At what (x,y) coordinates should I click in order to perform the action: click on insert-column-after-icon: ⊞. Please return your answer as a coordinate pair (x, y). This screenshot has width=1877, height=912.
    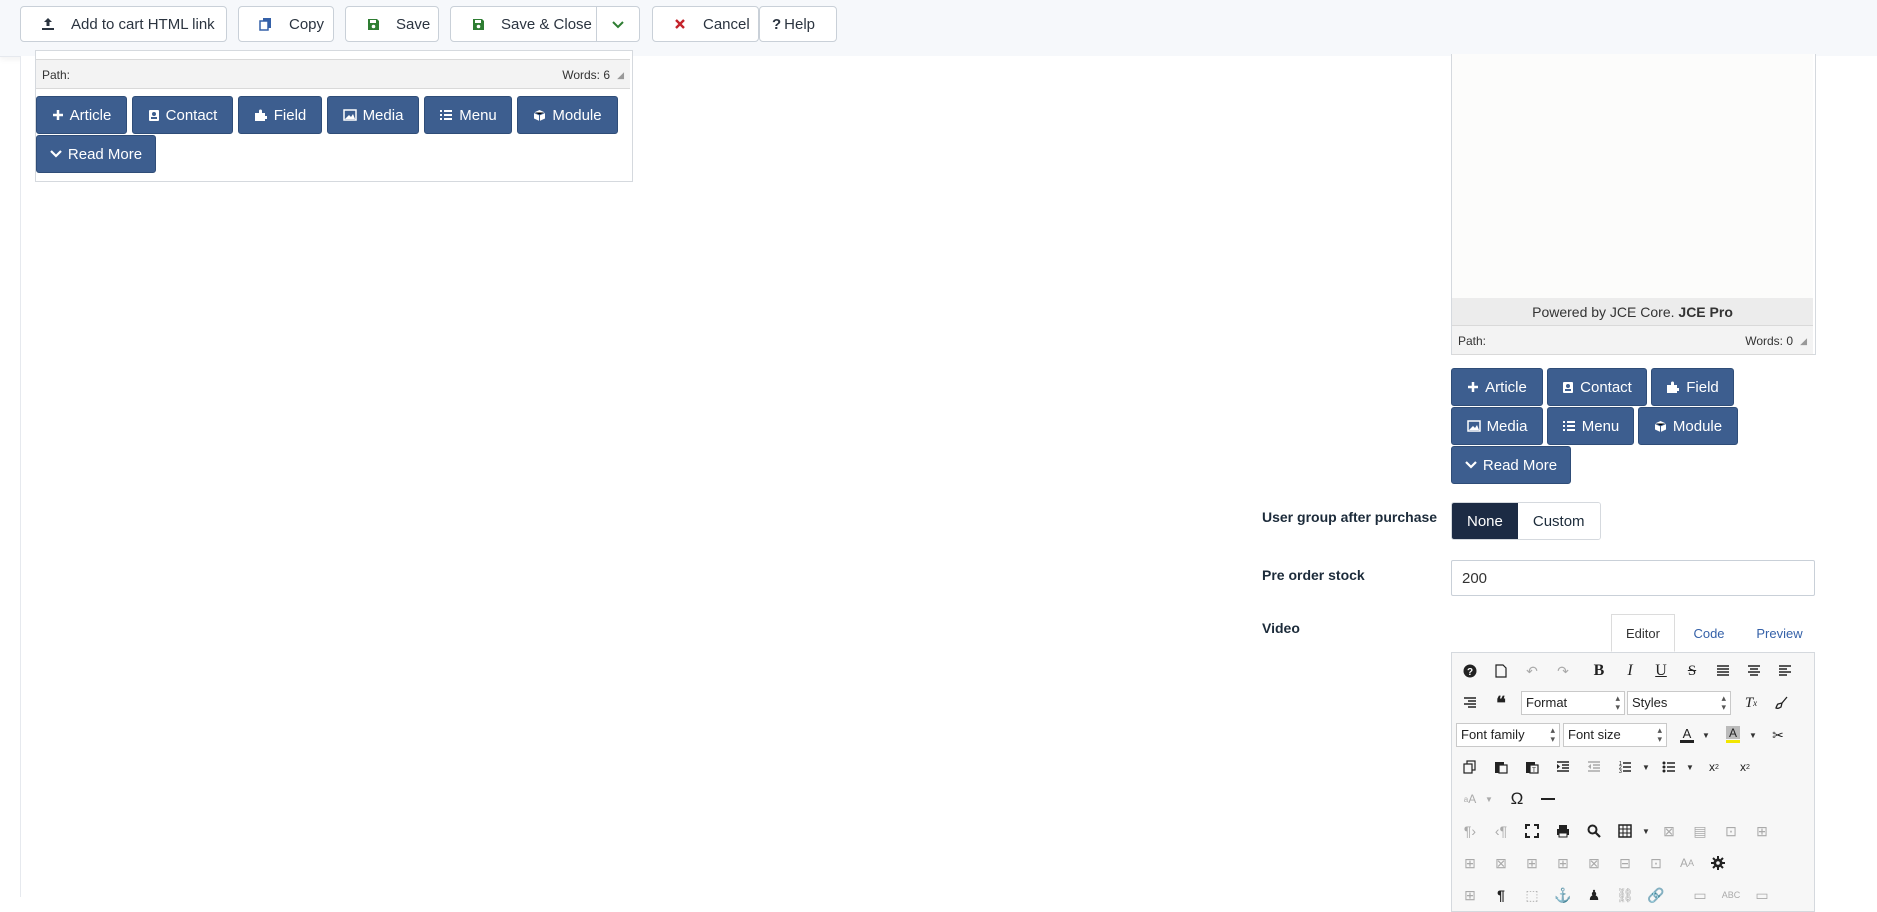
    Looking at the image, I should click on (1563, 863).